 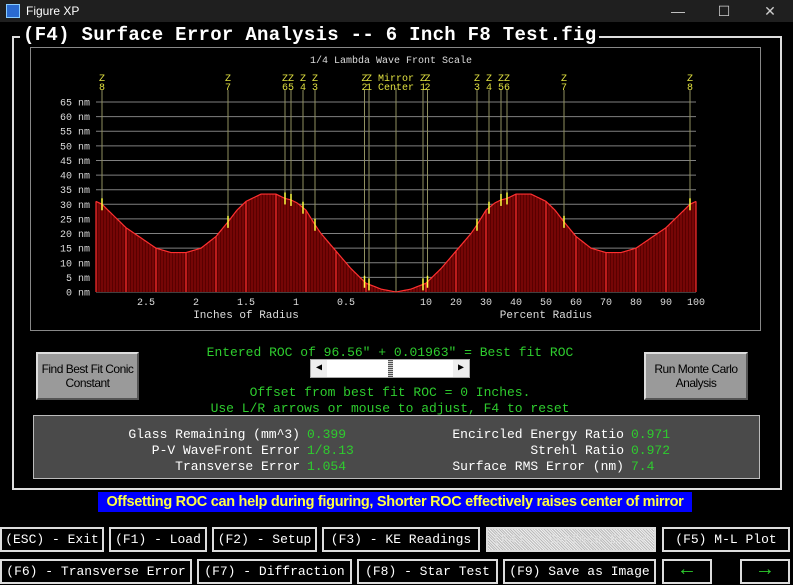 What do you see at coordinates (770, 11) in the screenshot?
I see `close-button: ✕` at bounding box center [770, 11].